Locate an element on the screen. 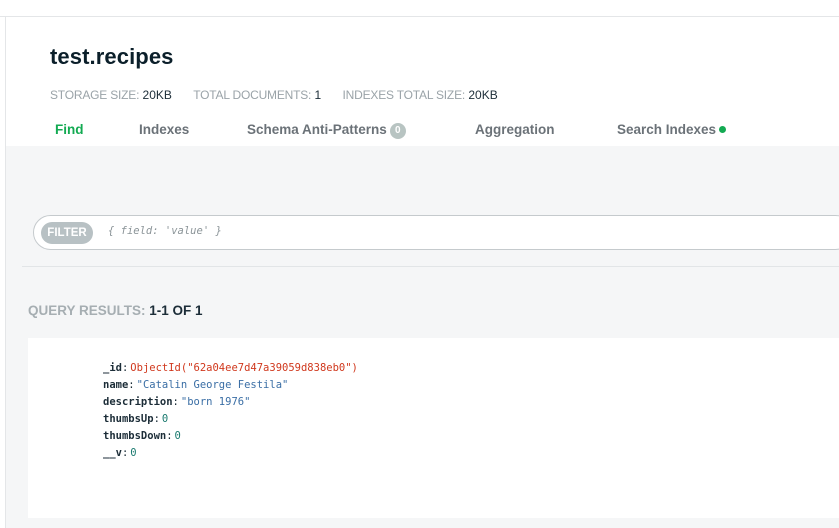 The image size is (839, 528). query-results-summary: QUERY RESULTS: 1-1 OF 1 is located at coordinates (115, 310).